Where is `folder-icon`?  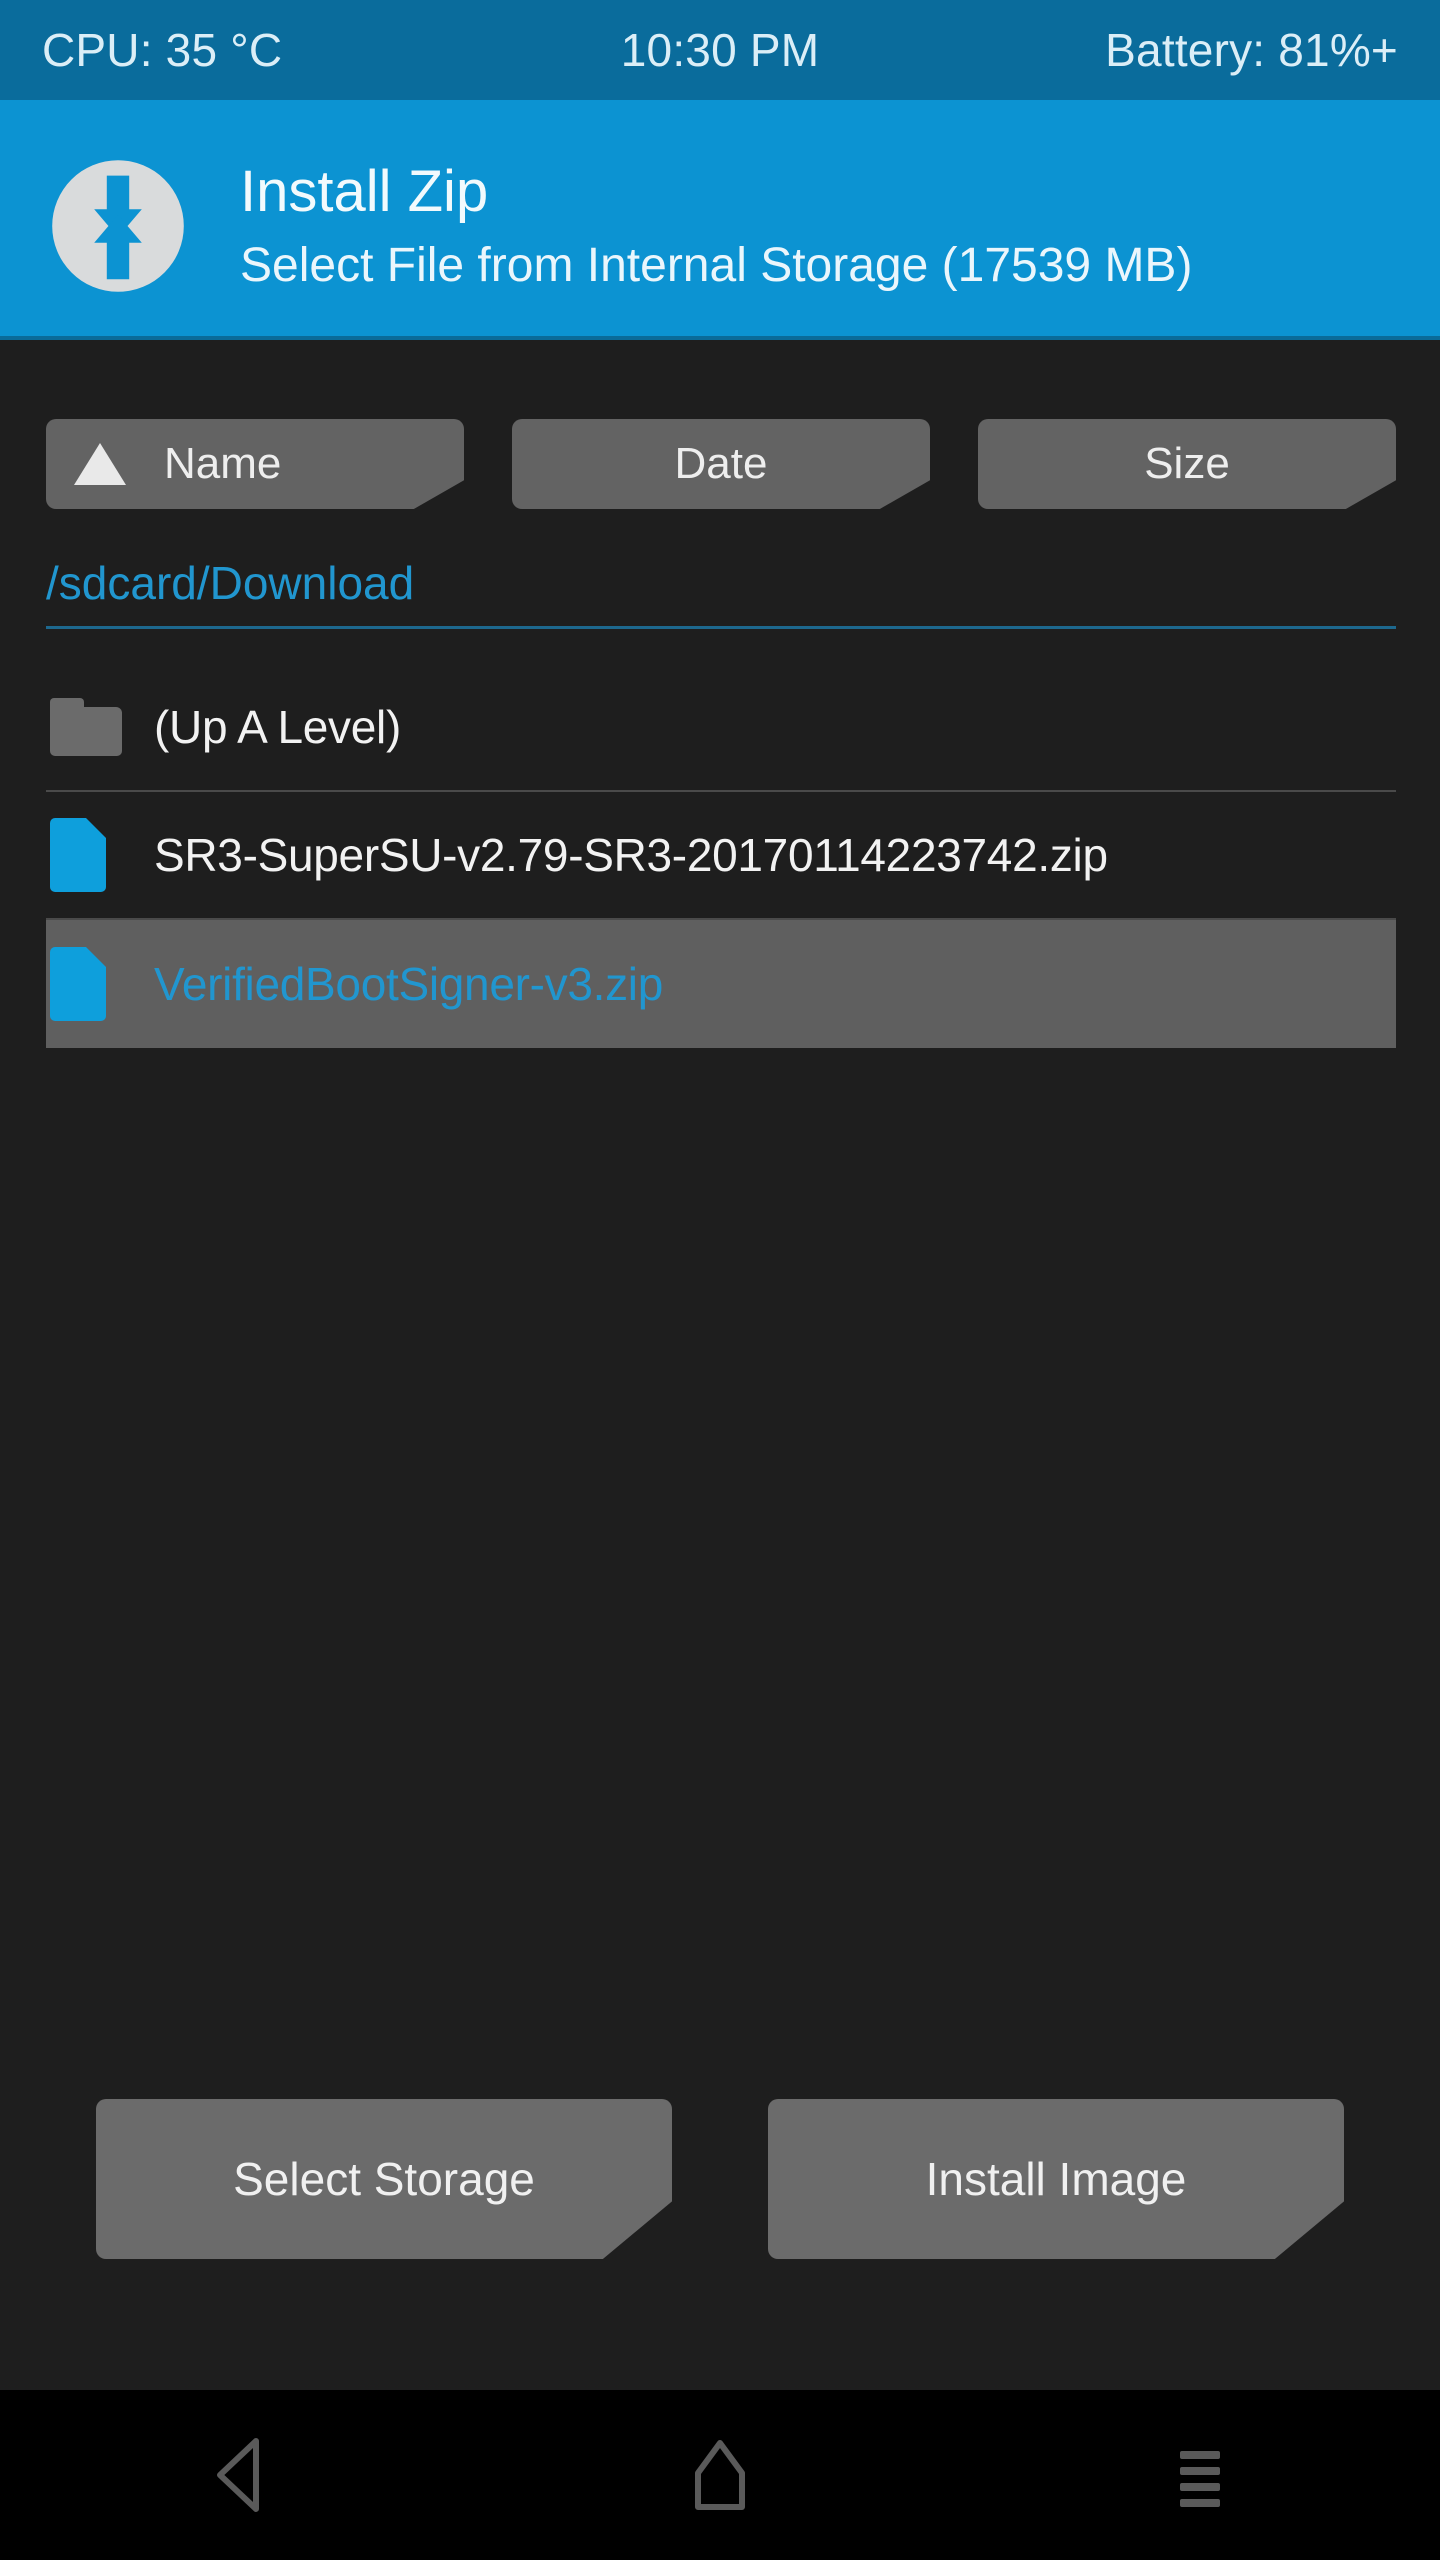 folder-icon is located at coordinates (100, 727).